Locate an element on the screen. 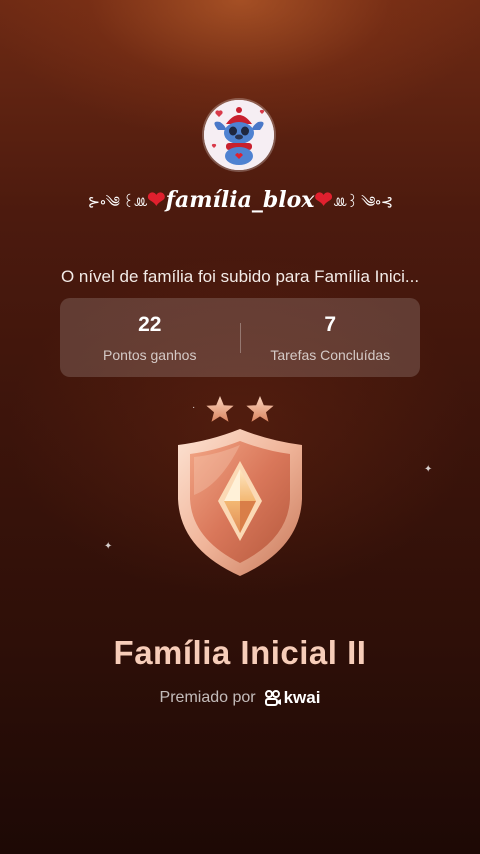 This screenshot has height=854, width=480. avatar is located at coordinates (239, 135).